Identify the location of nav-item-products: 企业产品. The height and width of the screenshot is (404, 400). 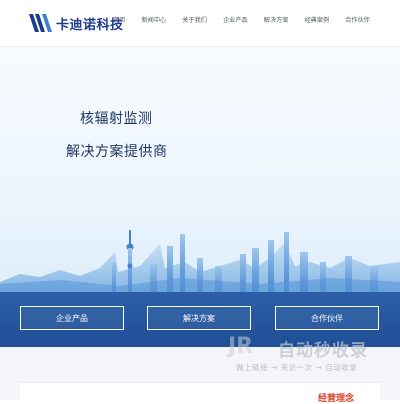
(235, 19).